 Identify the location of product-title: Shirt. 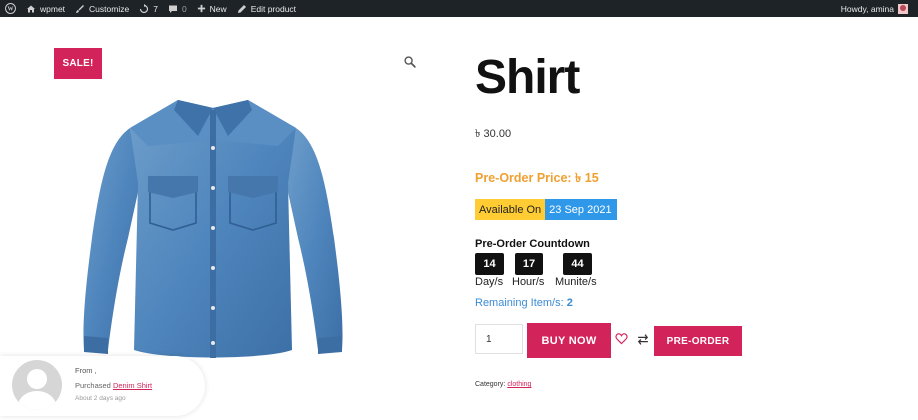
(527, 77).